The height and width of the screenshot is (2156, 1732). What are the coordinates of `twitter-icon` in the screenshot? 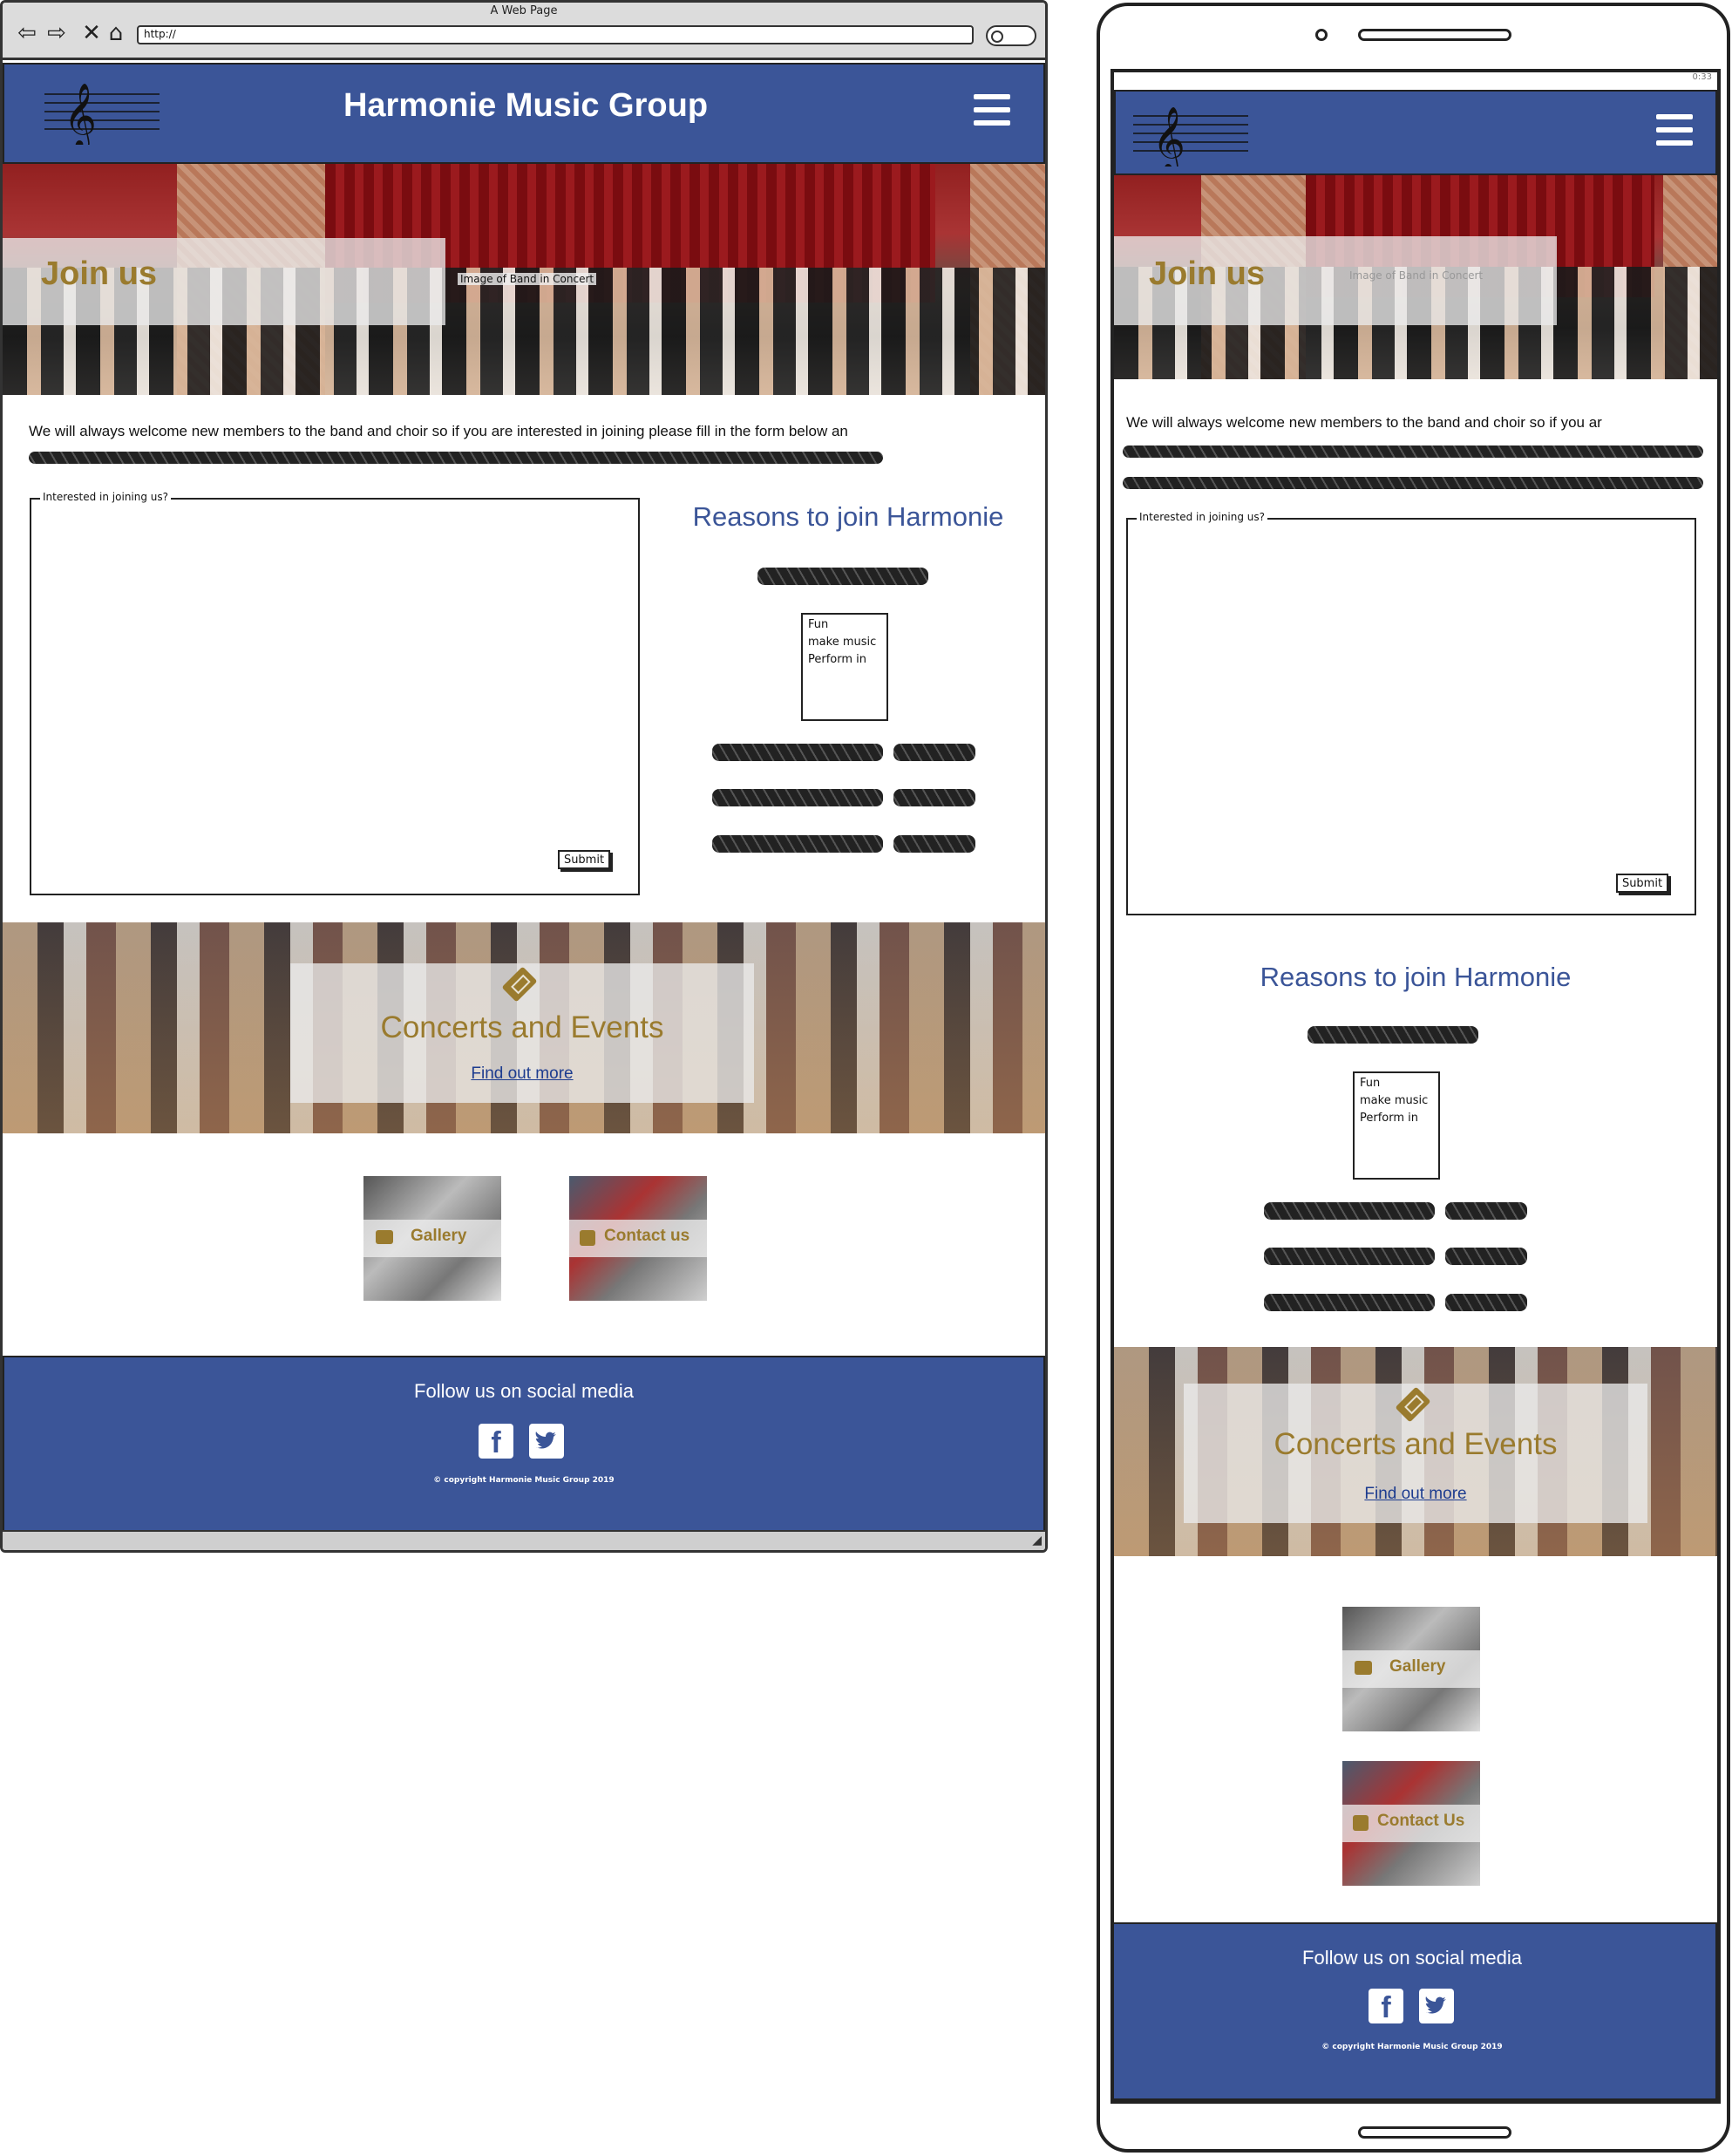 It's located at (546, 1441).